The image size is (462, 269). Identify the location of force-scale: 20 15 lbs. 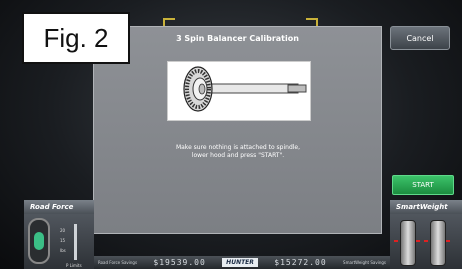
(75, 242).